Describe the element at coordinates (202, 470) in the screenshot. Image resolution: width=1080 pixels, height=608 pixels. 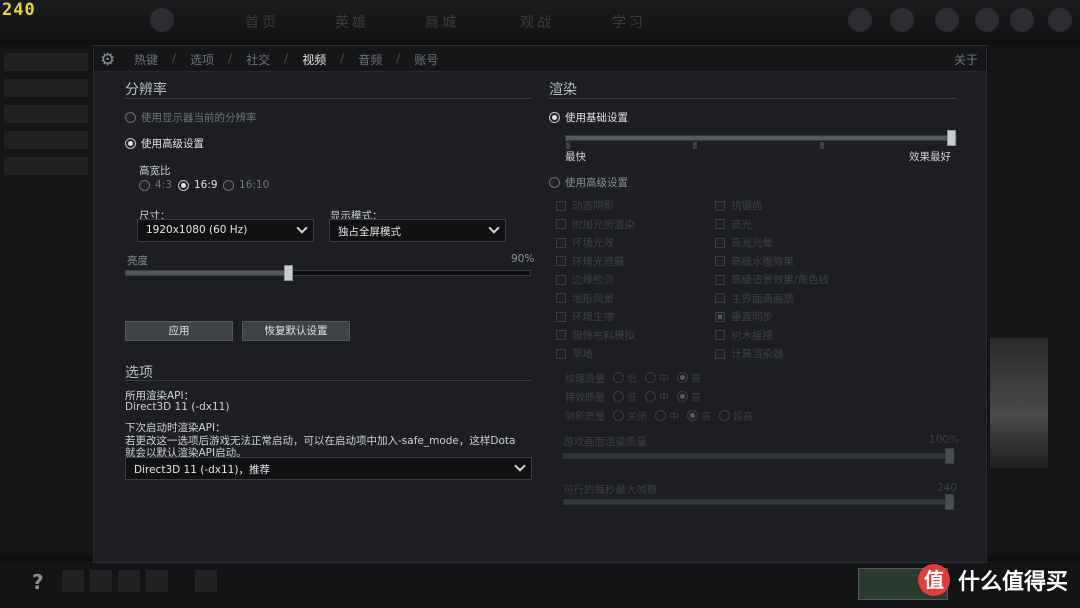
I see `select-value: Direct3D 11 (-dx11)，推荐` at that location.